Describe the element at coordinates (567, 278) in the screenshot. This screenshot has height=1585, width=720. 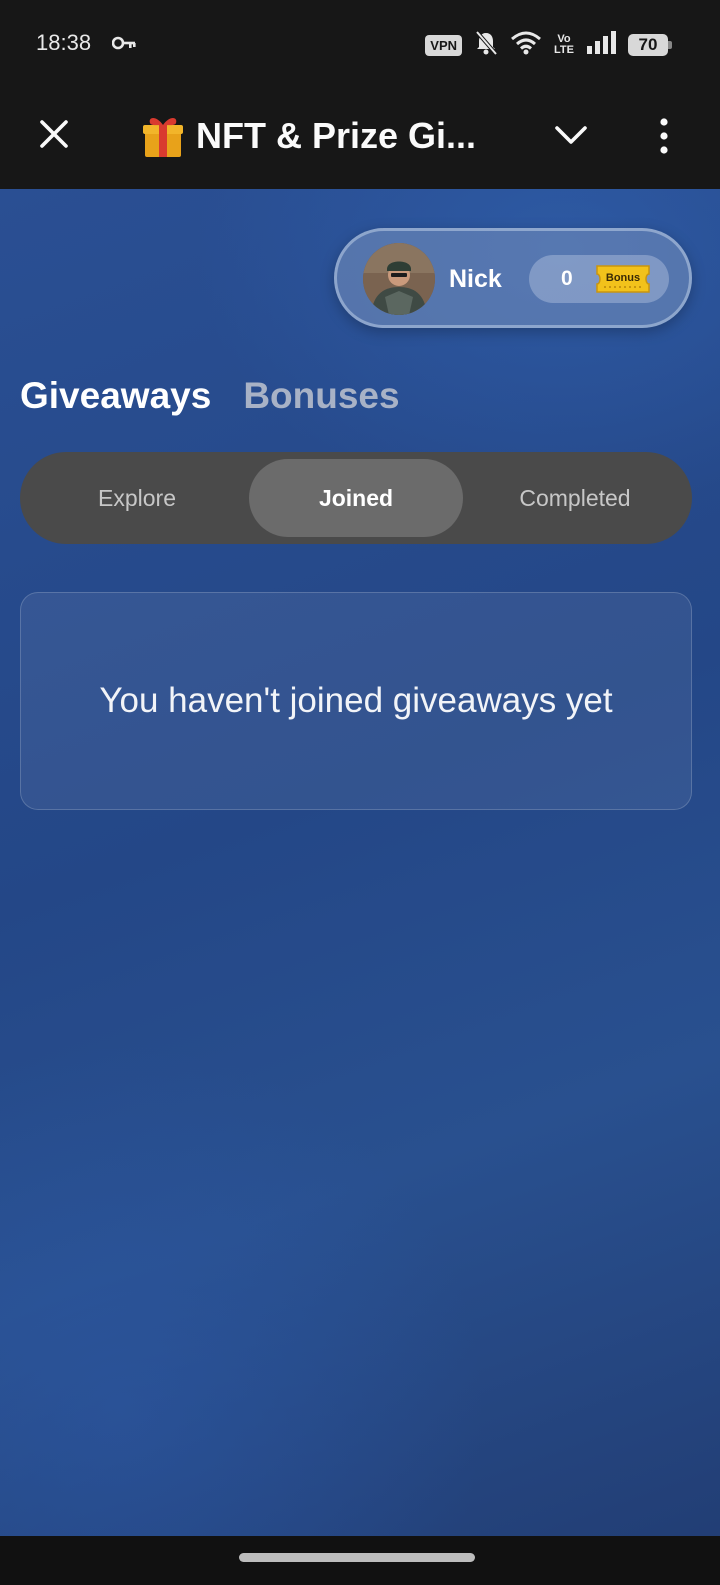
I see `bonus-count: 0` at that location.